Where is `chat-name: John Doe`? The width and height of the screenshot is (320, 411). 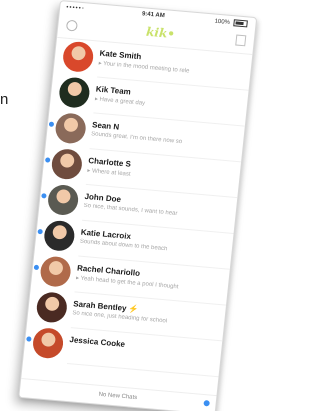
chat-name: John Doe is located at coordinates (103, 198).